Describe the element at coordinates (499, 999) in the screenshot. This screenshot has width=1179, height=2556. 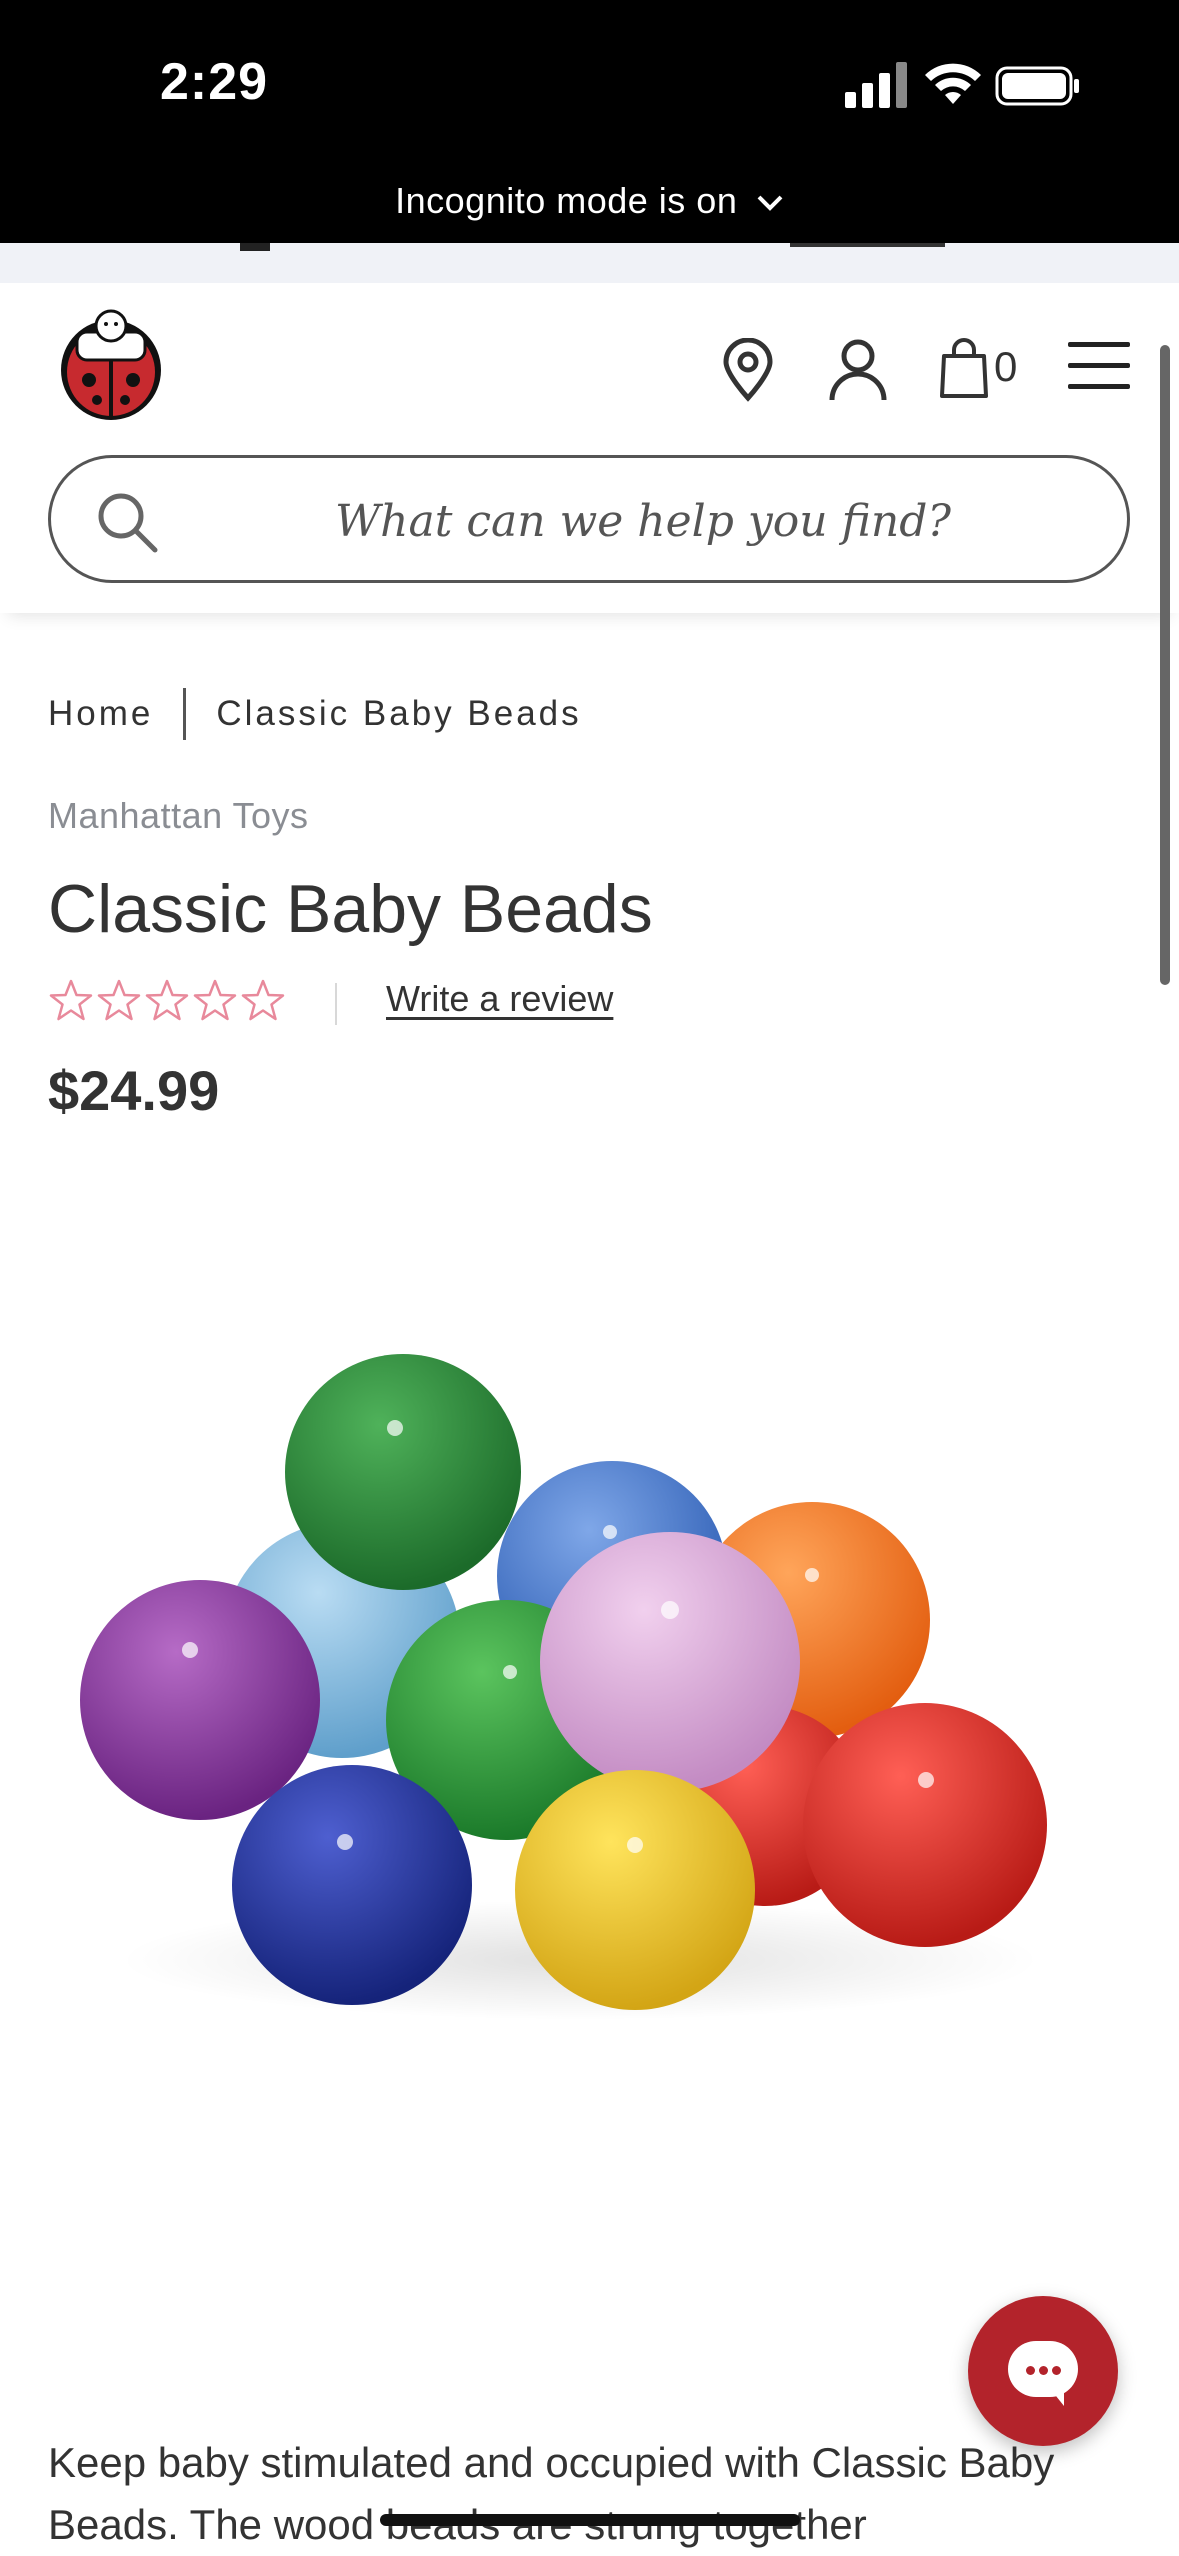
I see `write-review-link: Write a review` at that location.